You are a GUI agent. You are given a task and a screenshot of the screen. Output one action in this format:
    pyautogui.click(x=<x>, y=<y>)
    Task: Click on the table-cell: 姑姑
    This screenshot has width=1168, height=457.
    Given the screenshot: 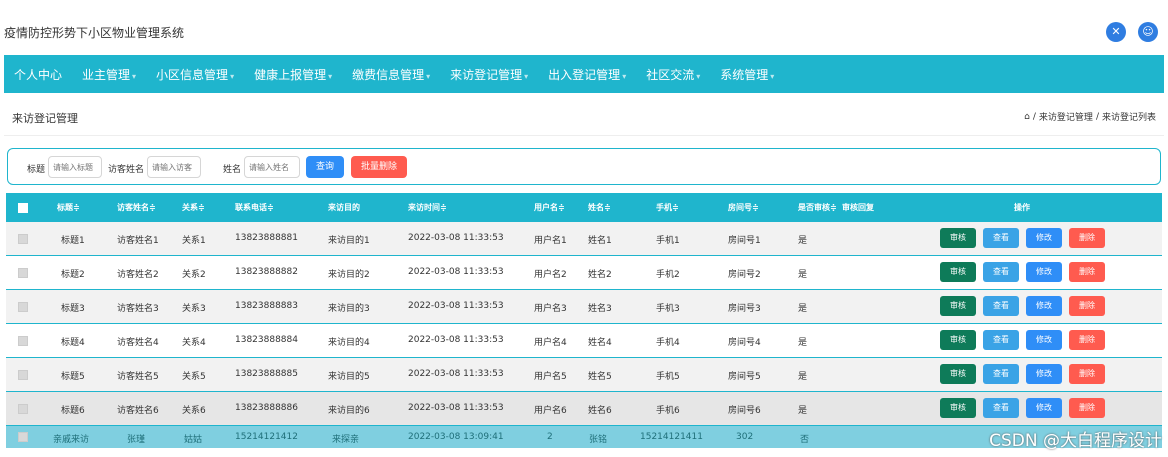 What is the action you would take?
    pyautogui.click(x=193, y=440)
    